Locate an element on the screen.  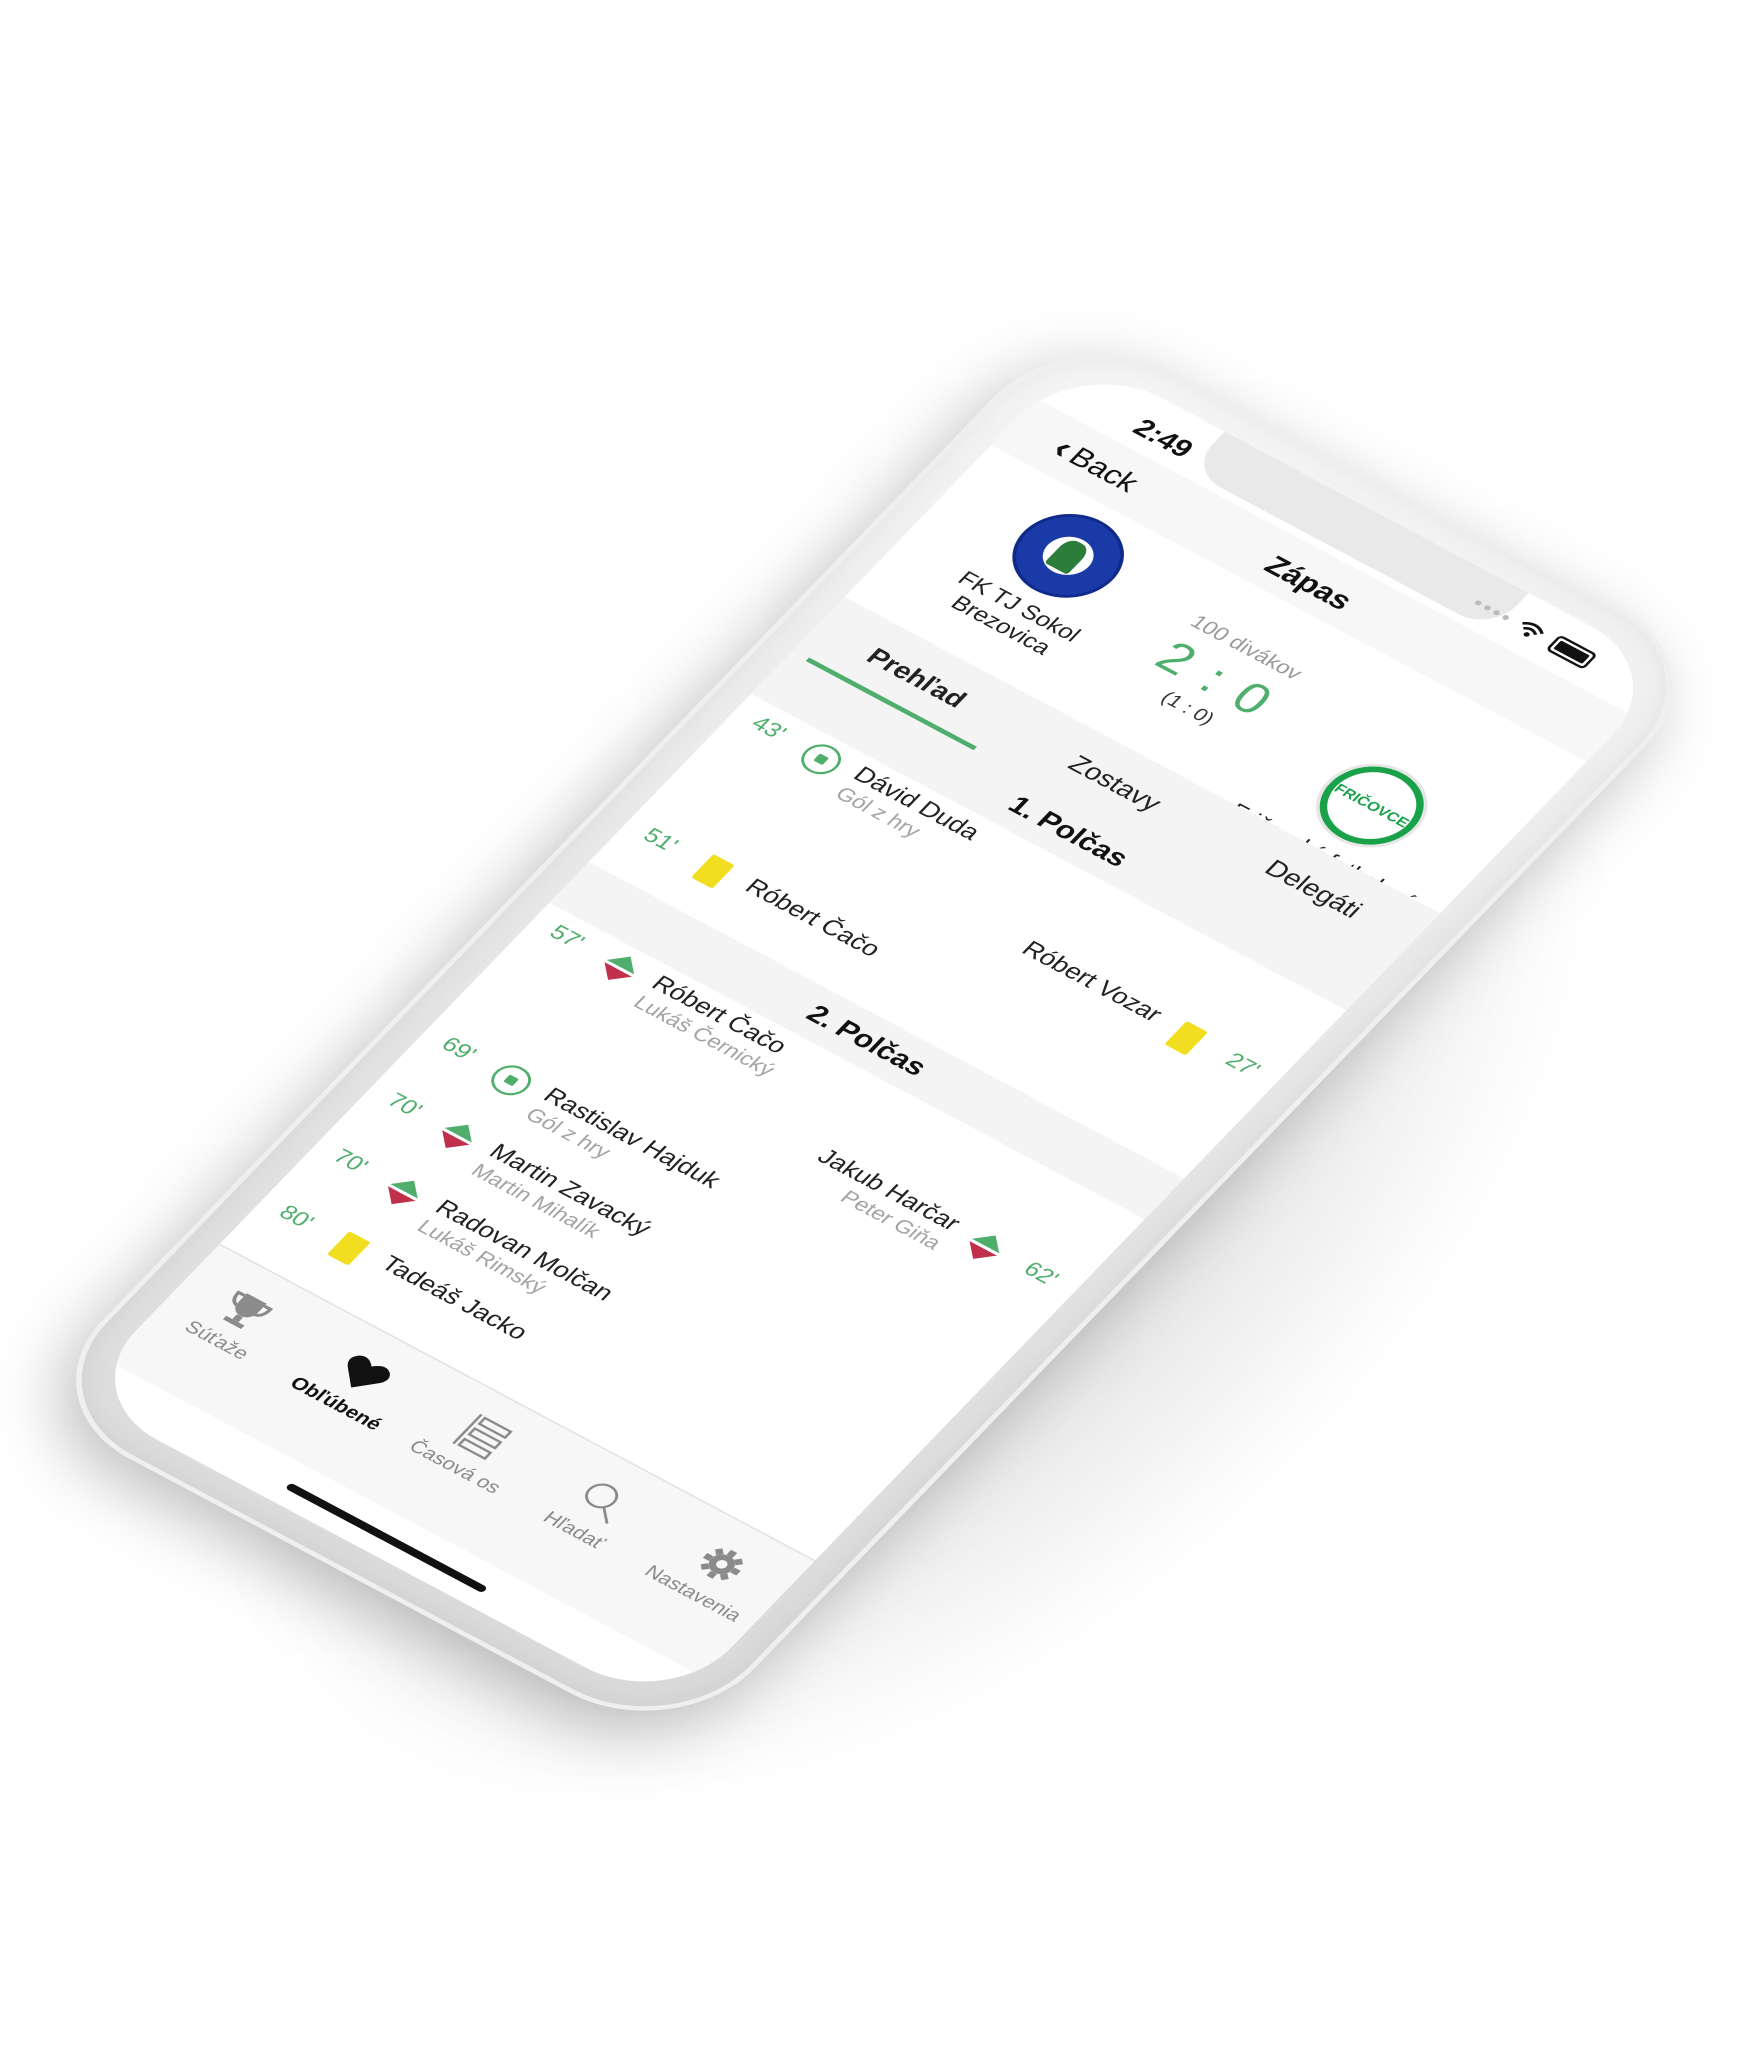
event-minute: 57' is located at coordinates (567, 937).